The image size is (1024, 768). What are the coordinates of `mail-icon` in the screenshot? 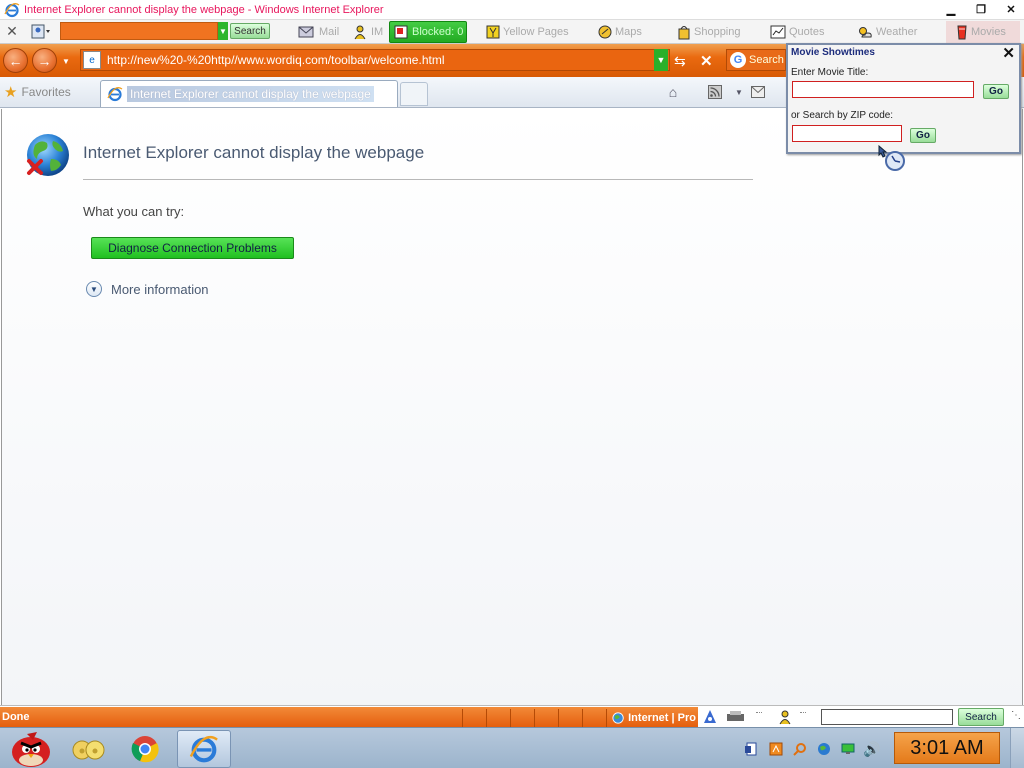 It's located at (306, 32).